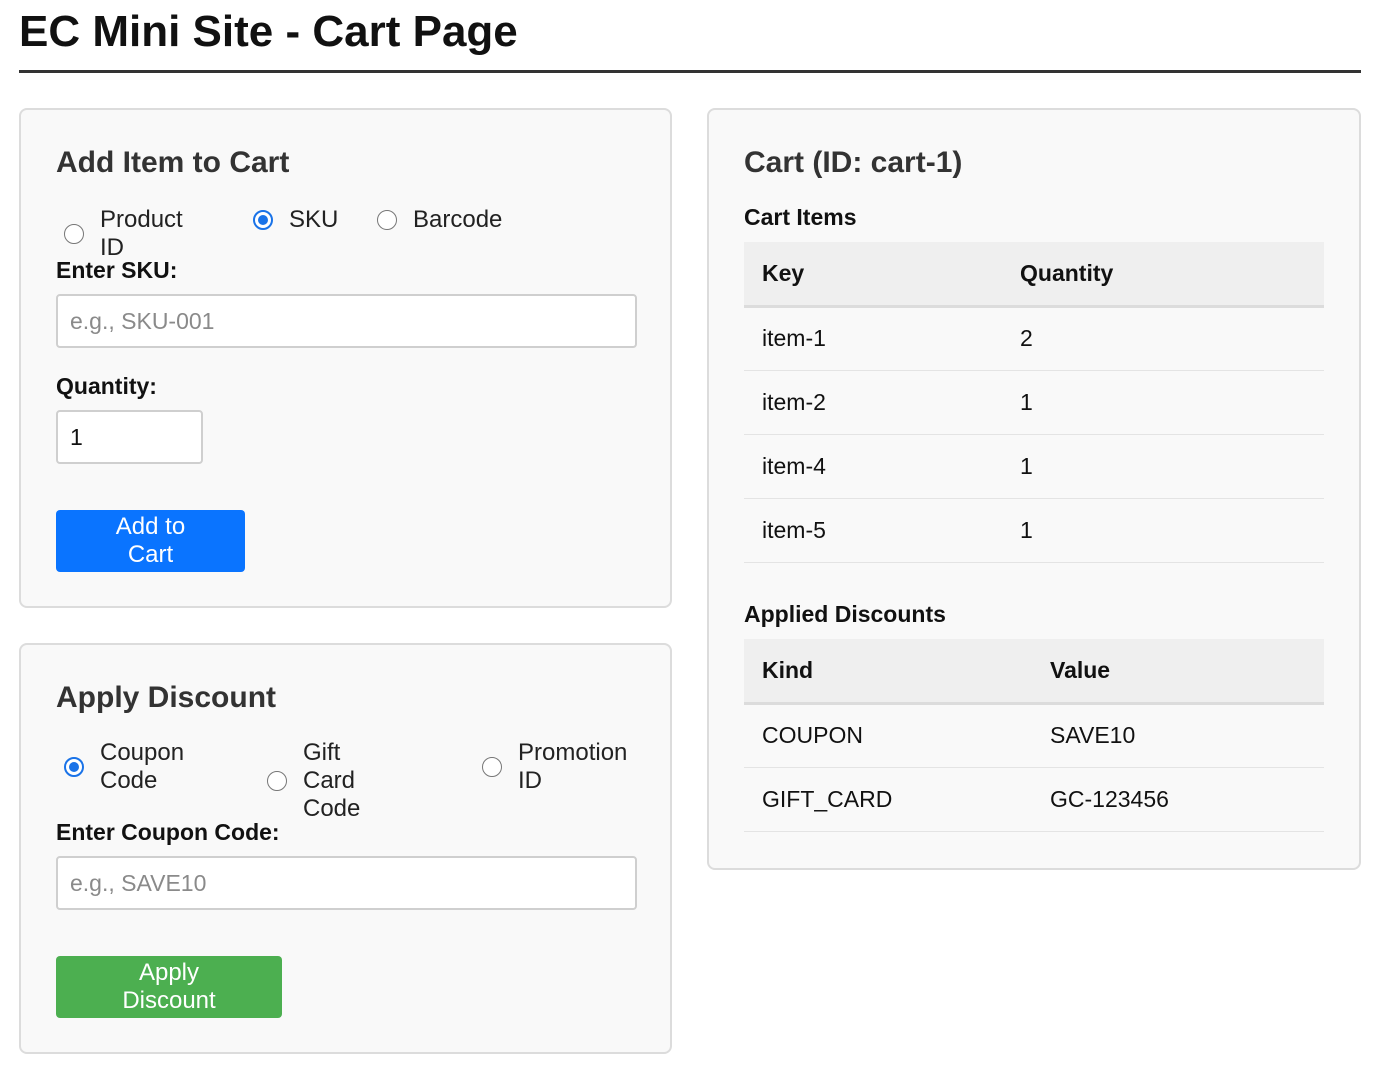 This screenshot has height=1083, width=1400. I want to click on add-to-cart-button: Add to Cart, so click(150, 541).